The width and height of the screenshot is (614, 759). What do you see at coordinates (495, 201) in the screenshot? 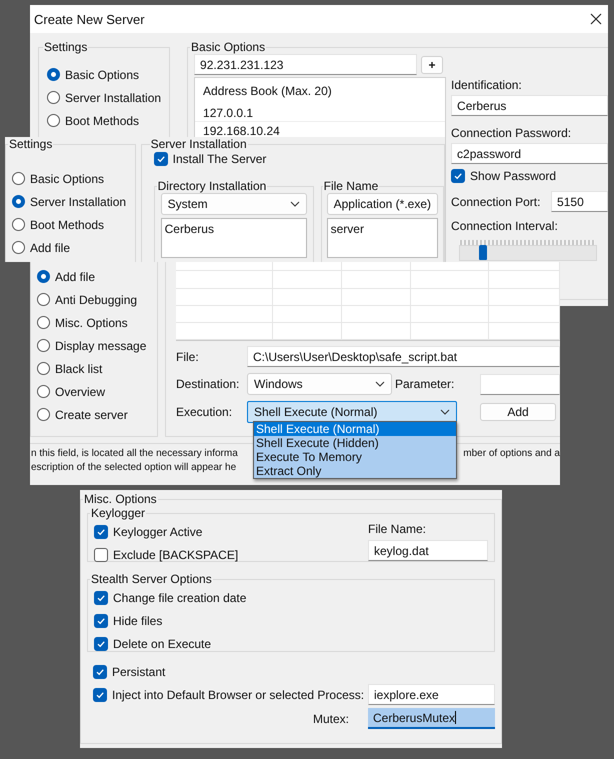
I see `field-label: Connection Port:` at bounding box center [495, 201].